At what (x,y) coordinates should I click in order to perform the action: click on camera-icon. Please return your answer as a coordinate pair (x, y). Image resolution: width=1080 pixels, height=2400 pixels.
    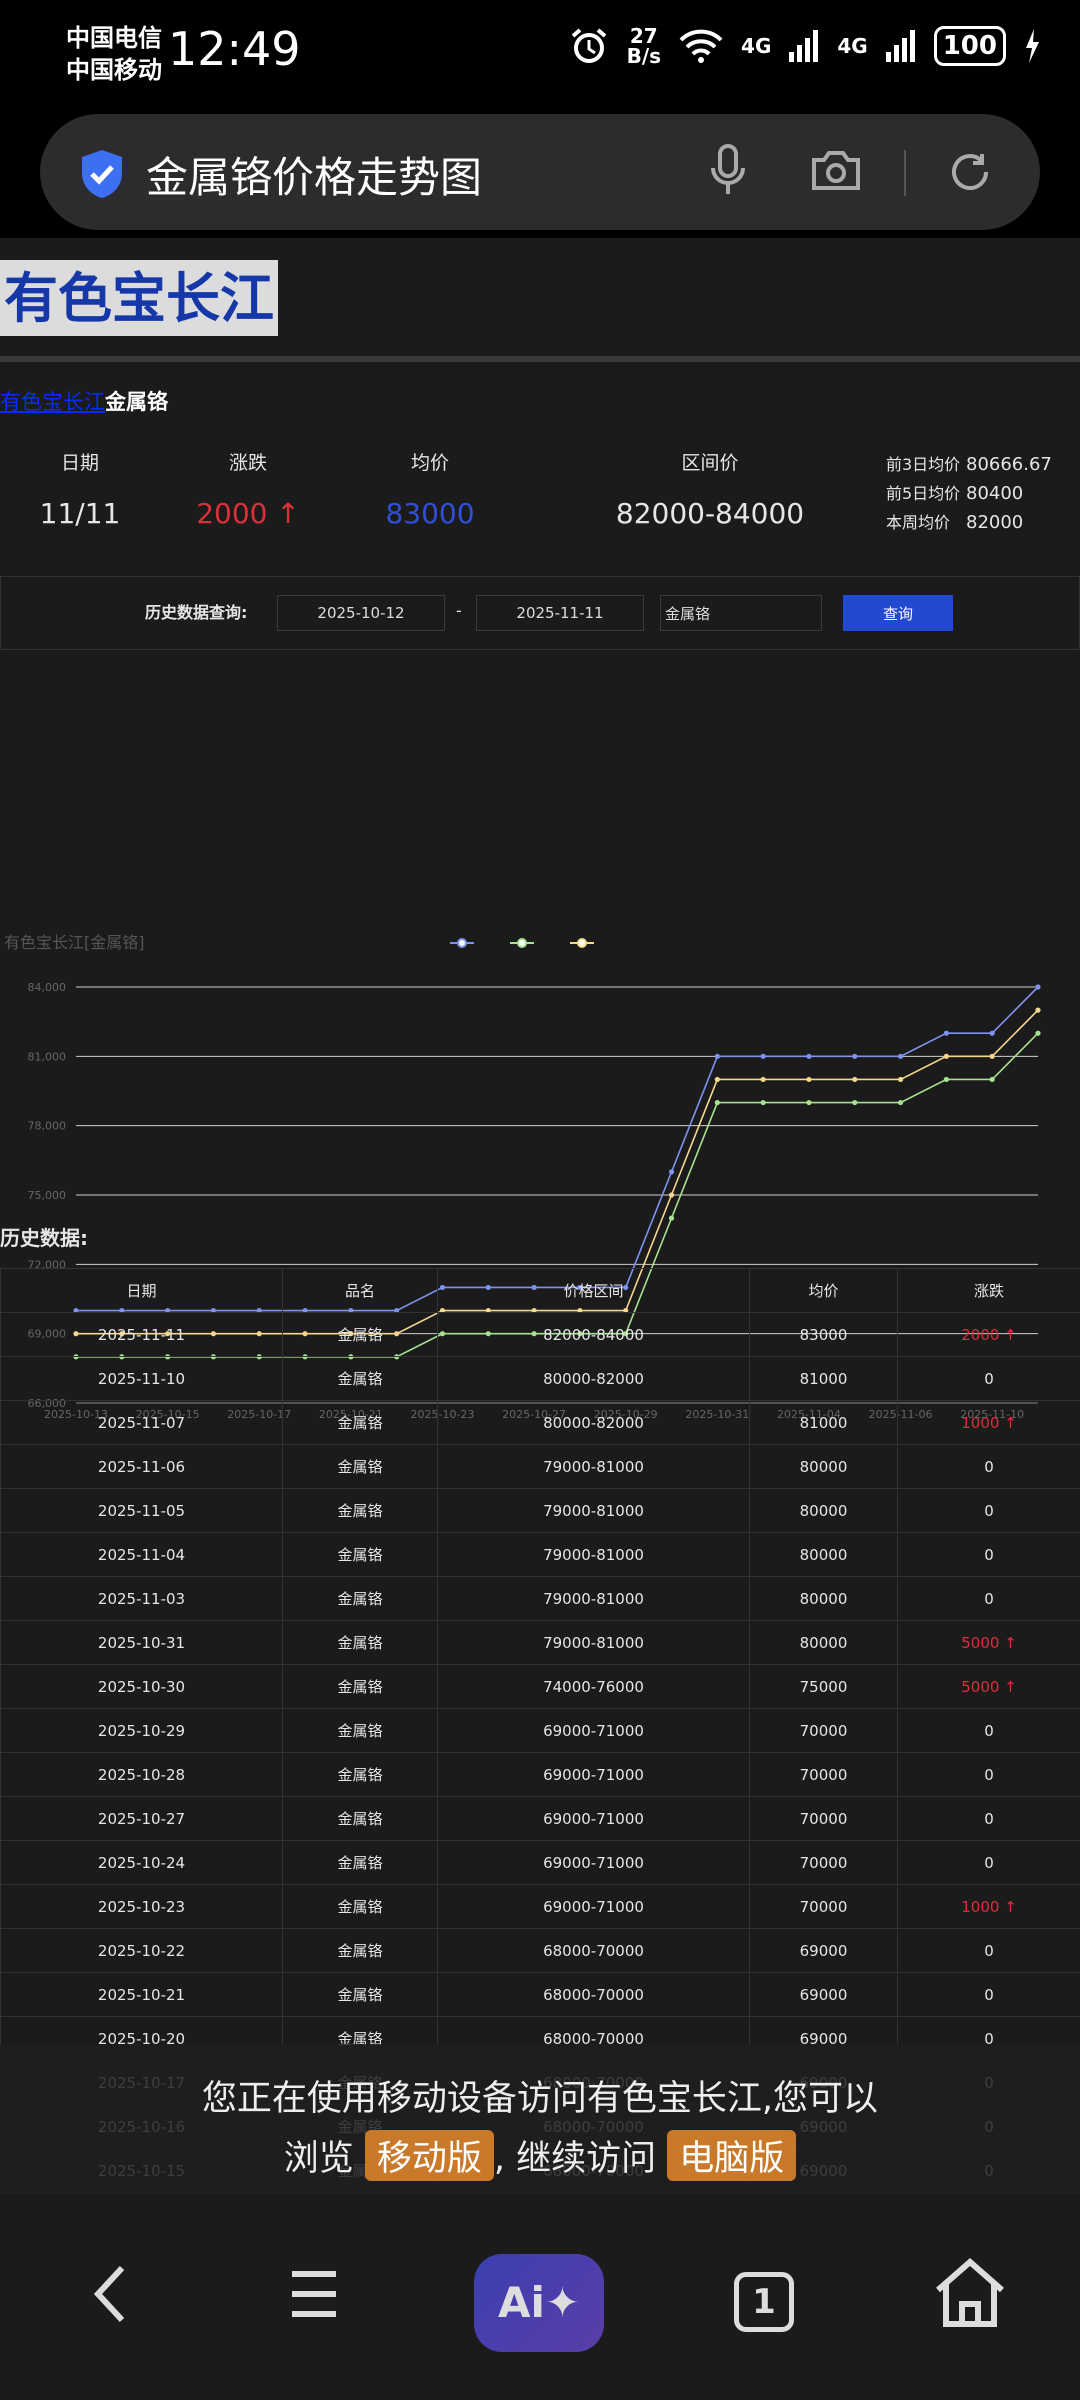
    Looking at the image, I should click on (836, 170).